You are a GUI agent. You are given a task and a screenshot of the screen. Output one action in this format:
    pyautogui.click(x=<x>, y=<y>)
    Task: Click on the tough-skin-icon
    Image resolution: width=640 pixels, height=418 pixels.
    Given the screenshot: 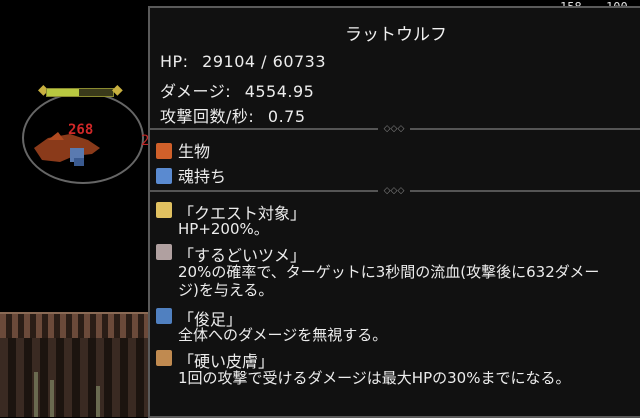 What is the action you would take?
    pyautogui.click(x=164, y=358)
    